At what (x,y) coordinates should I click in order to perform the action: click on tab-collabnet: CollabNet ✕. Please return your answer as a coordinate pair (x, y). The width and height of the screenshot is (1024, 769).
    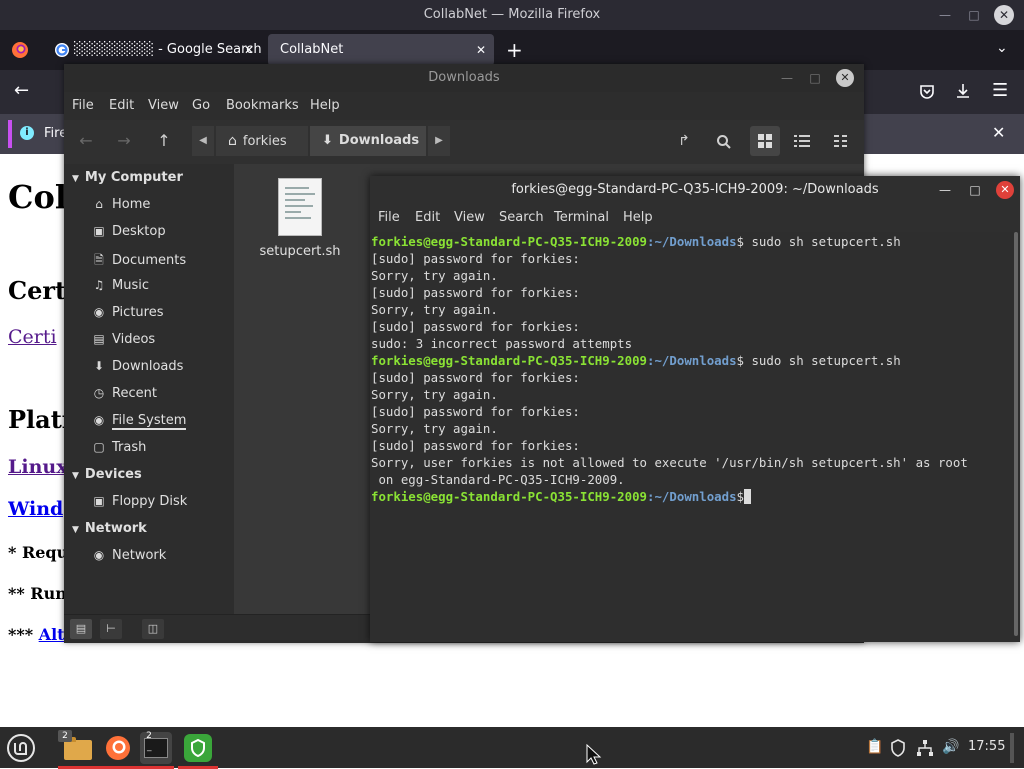
    Looking at the image, I should click on (381, 50).